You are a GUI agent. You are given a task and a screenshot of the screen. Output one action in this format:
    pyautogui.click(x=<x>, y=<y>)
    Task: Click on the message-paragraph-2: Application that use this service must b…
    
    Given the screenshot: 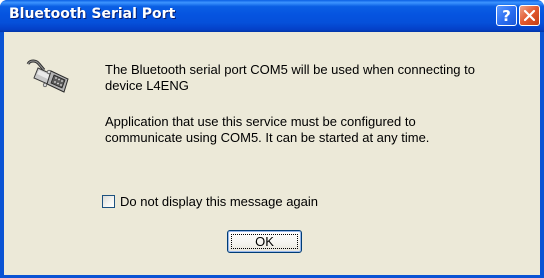 What is the action you would take?
    pyautogui.click(x=267, y=130)
    